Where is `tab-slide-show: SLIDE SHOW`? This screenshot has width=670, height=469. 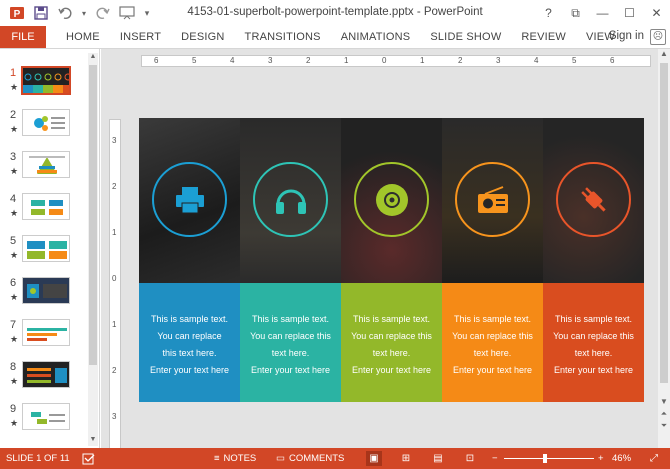 tab-slide-show: SLIDE SHOW is located at coordinates (465, 37).